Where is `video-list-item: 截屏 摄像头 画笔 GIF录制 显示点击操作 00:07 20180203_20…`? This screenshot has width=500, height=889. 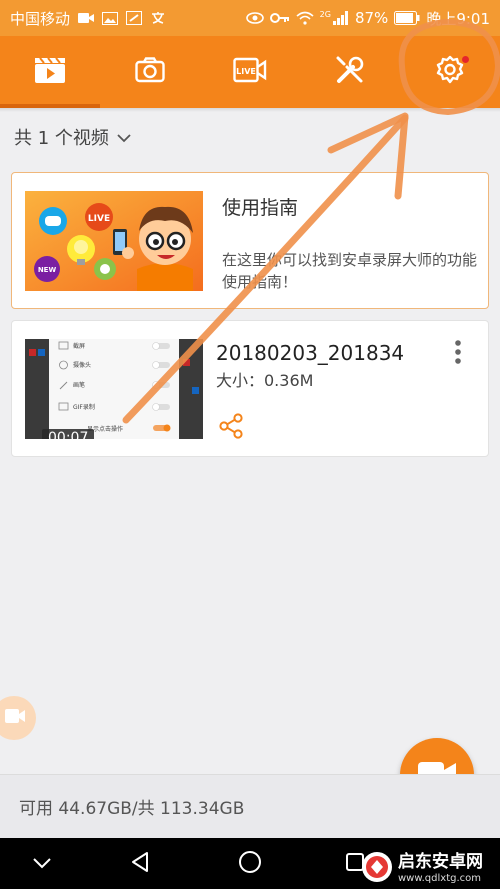
video-list-item: 截屏 摄像头 画笔 GIF录制 显示点击操作 00:07 20180203_20… is located at coordinates (250, 388).